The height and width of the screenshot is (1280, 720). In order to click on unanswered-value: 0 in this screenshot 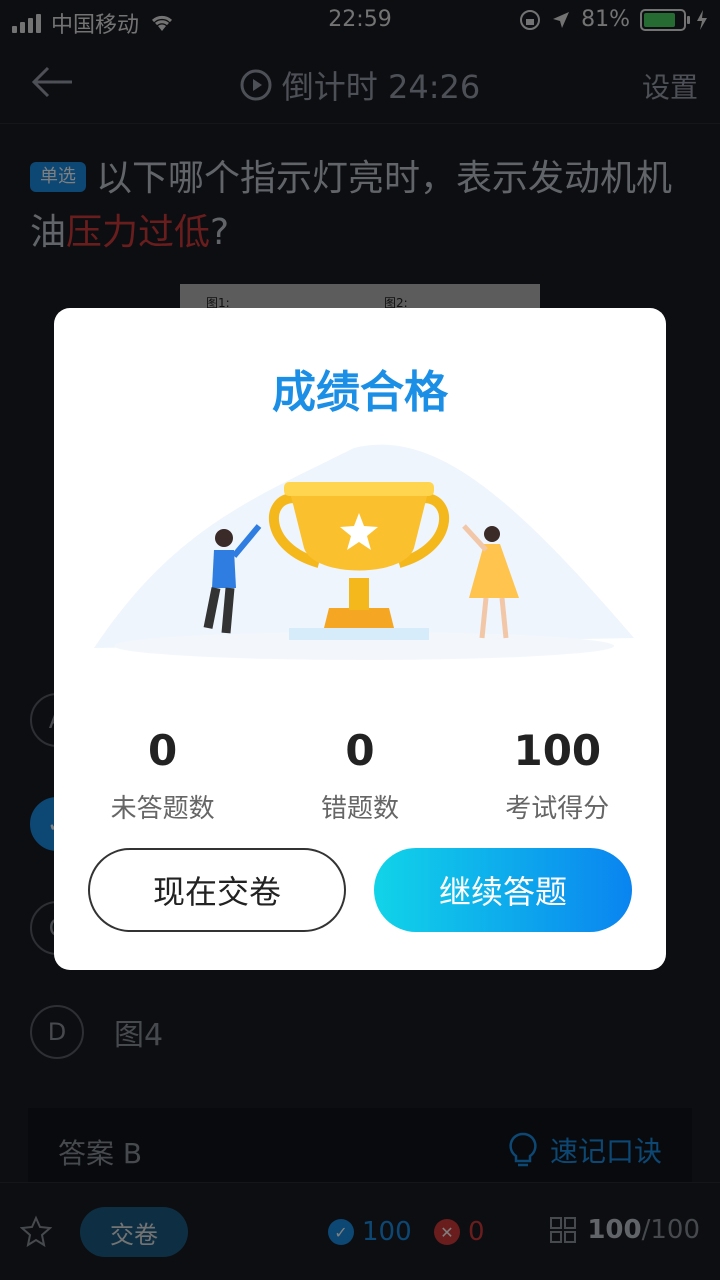, I will do `click(163, 750)`.